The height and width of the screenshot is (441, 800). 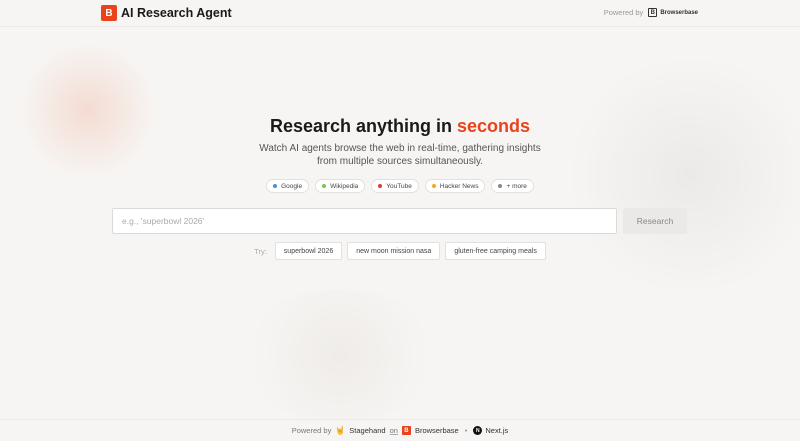 What do you see at coordinates (433, 186) in the screenshot?
I see `hacker-news-dot-icon` at bounding box center [433, 186].